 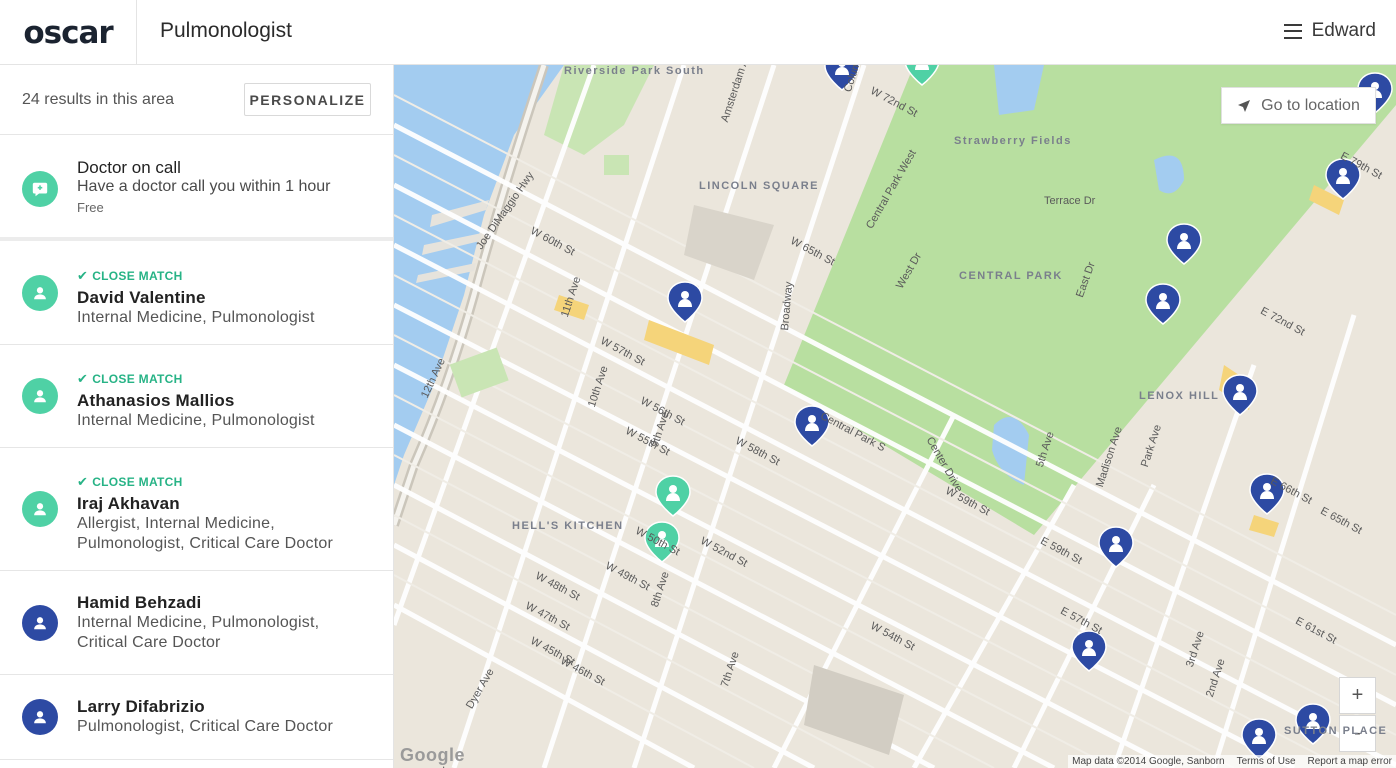 I want to click on zoom-in-button: +, so click(x=1357, y=695).